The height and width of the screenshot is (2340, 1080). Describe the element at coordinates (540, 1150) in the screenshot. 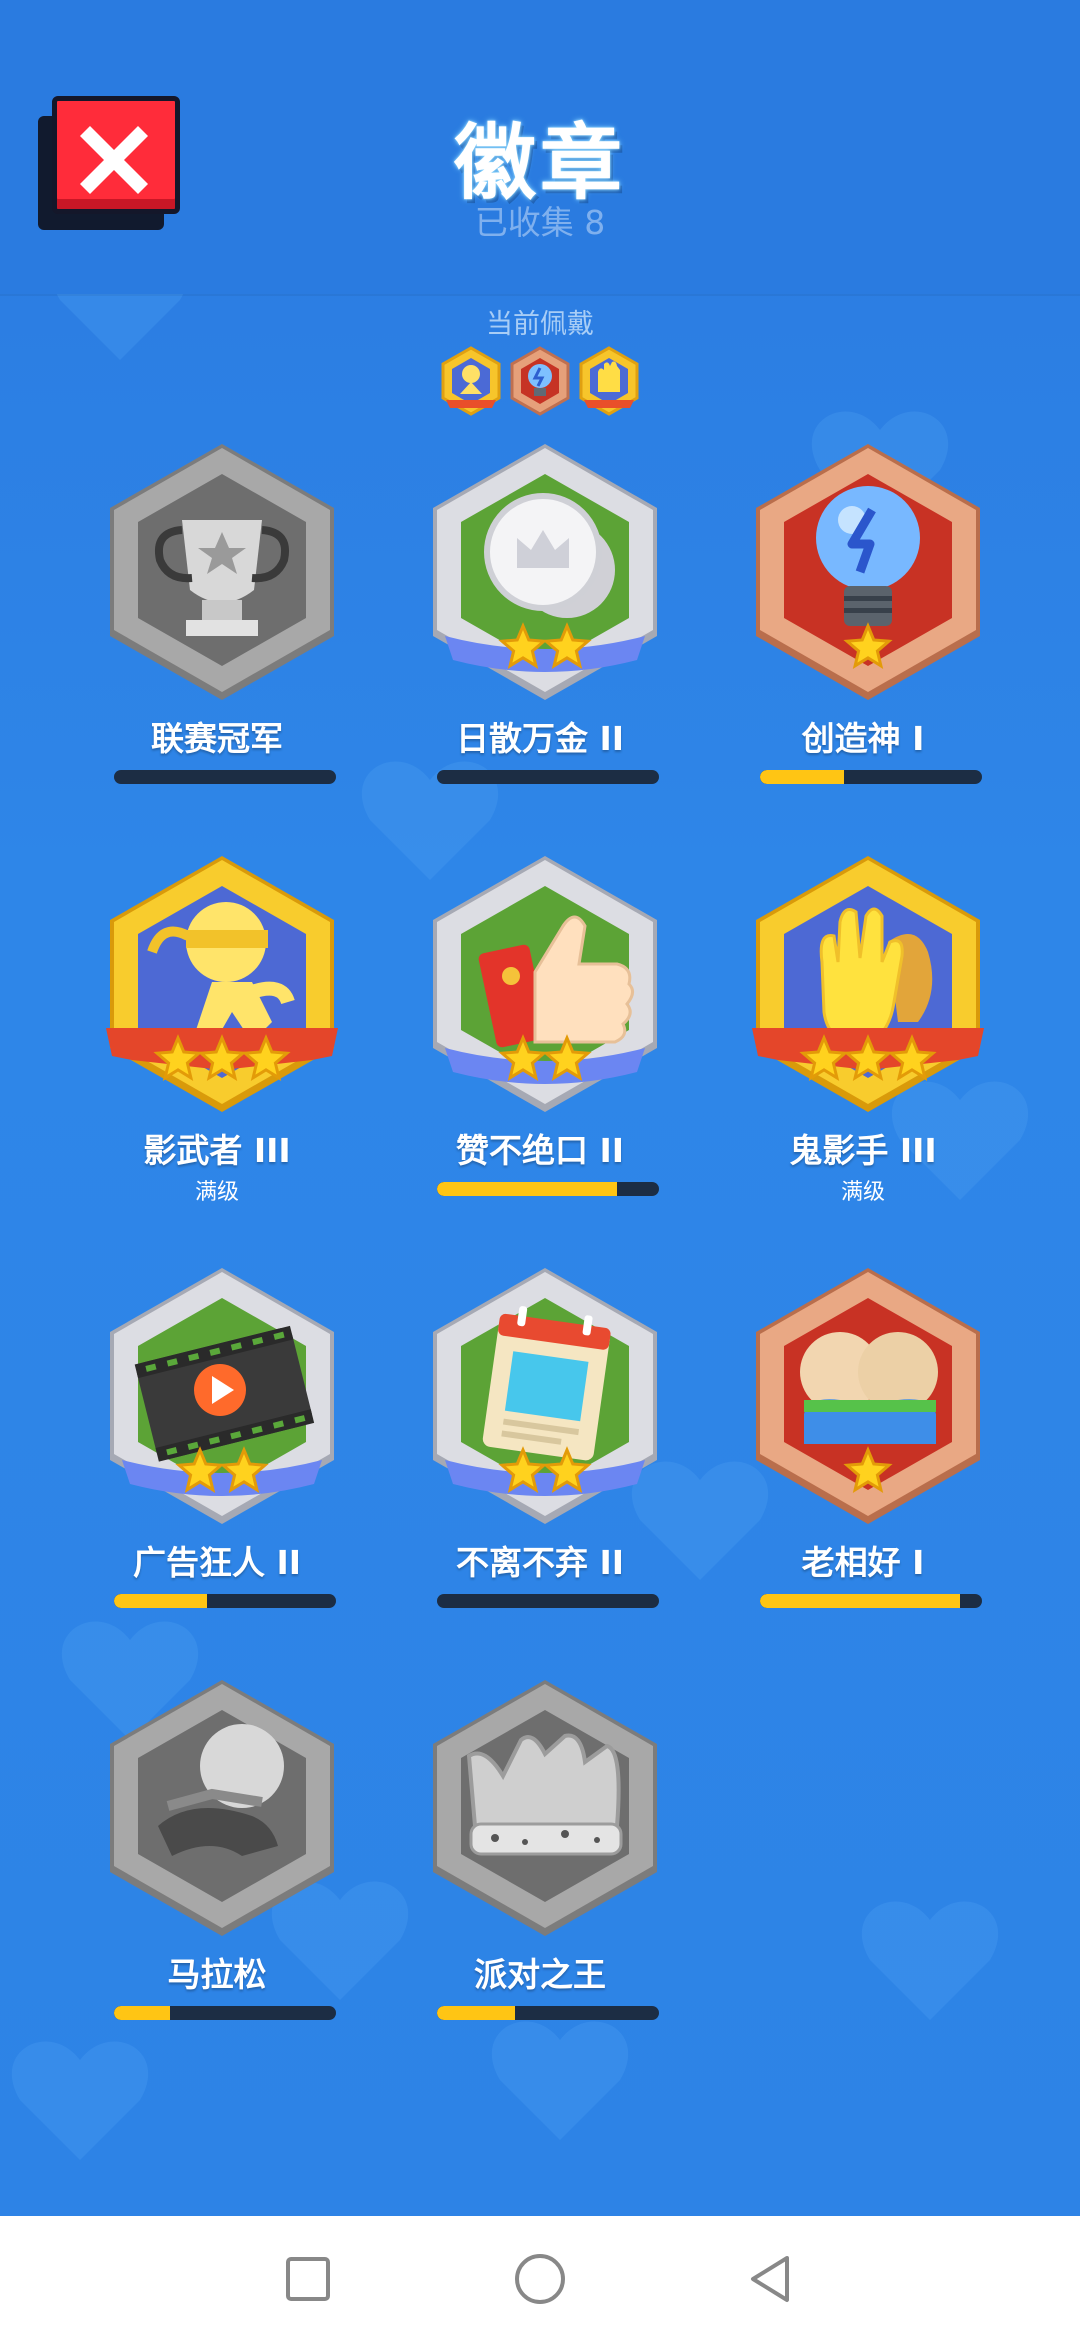

I see `badge-name: 赞不绝口 II` at that location.